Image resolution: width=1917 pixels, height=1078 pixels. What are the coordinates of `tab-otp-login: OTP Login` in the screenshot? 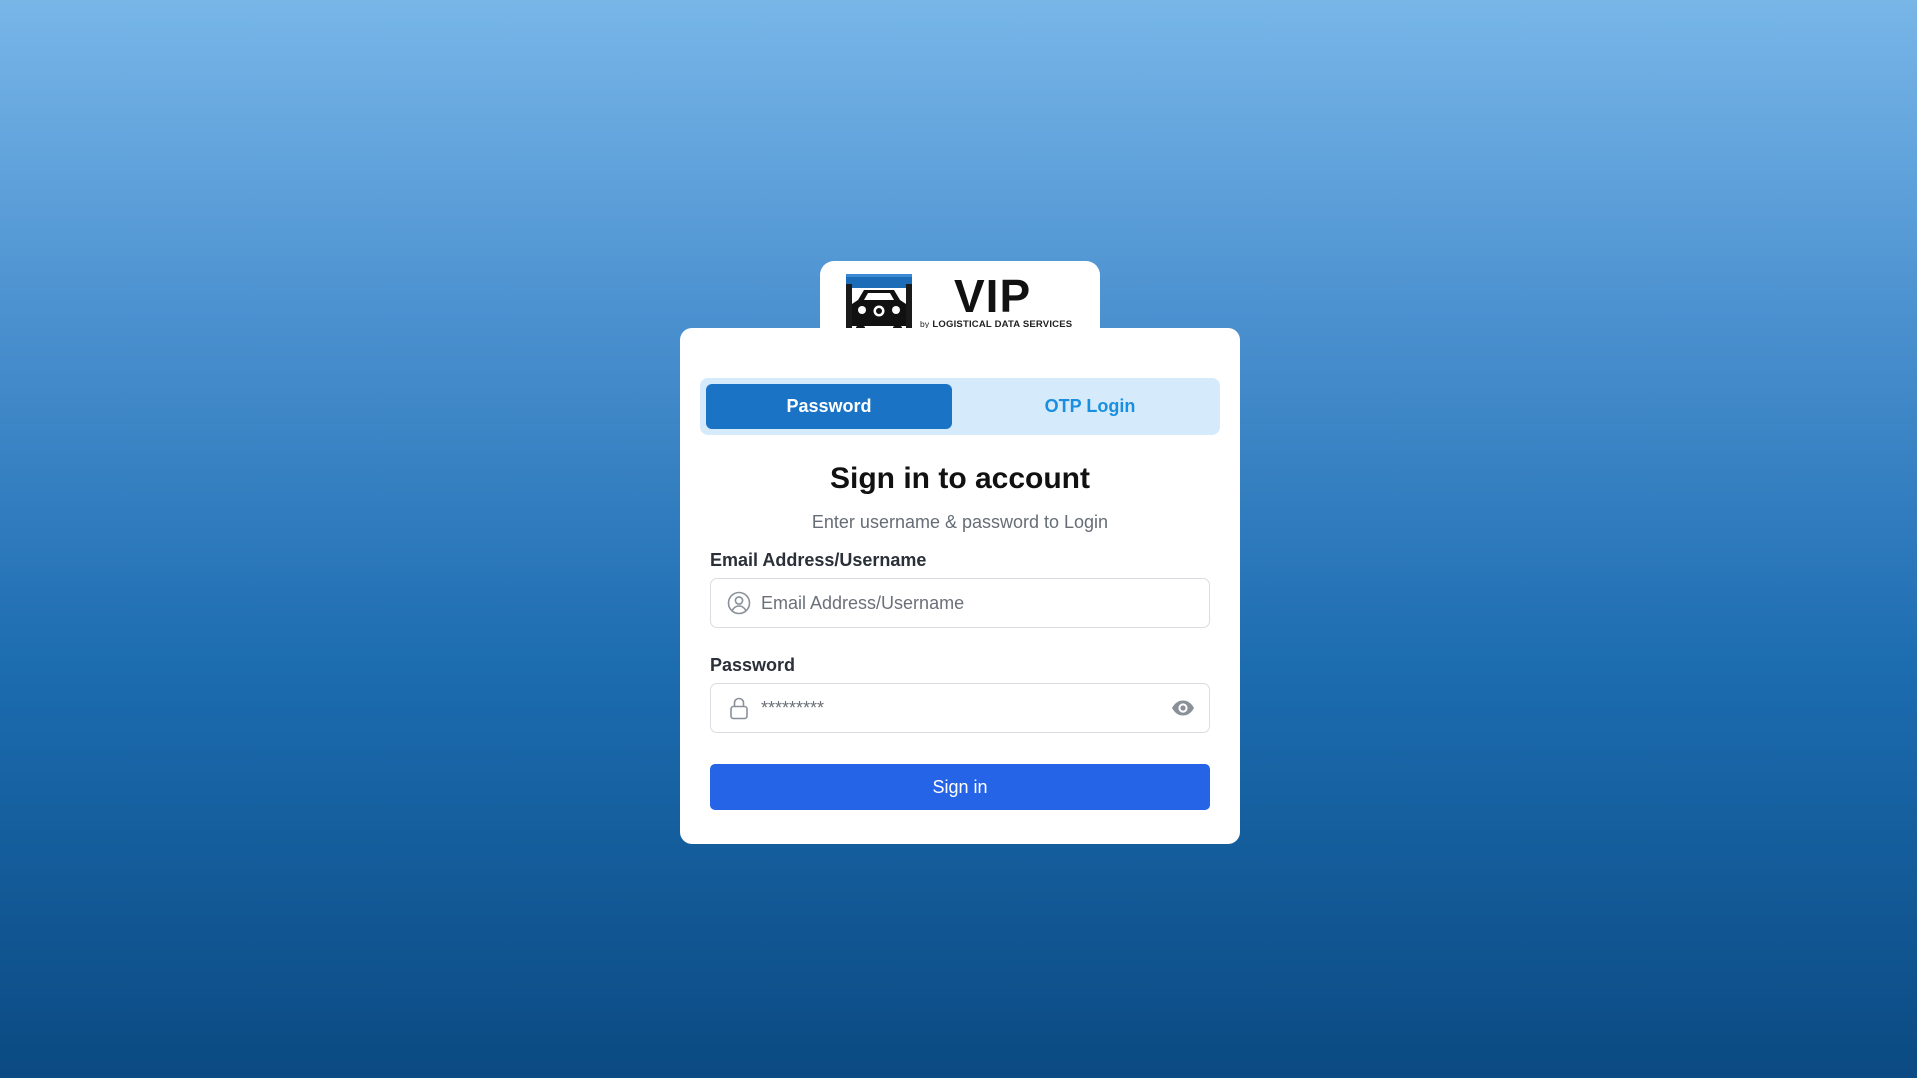 It's located at (1090, 406).